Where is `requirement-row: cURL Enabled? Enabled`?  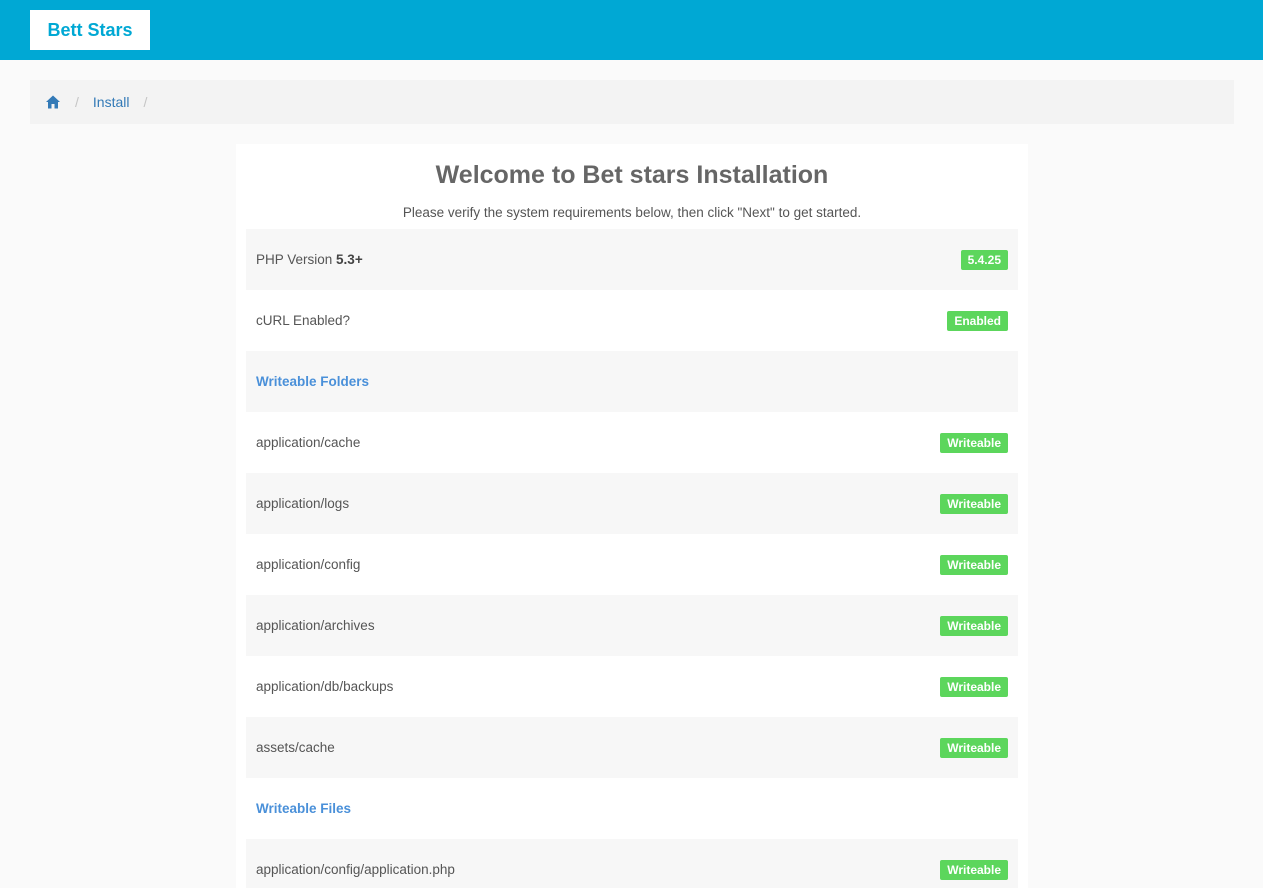 requirement-row: cURL Enabled? Enabled is located at coordinates (632, 320).